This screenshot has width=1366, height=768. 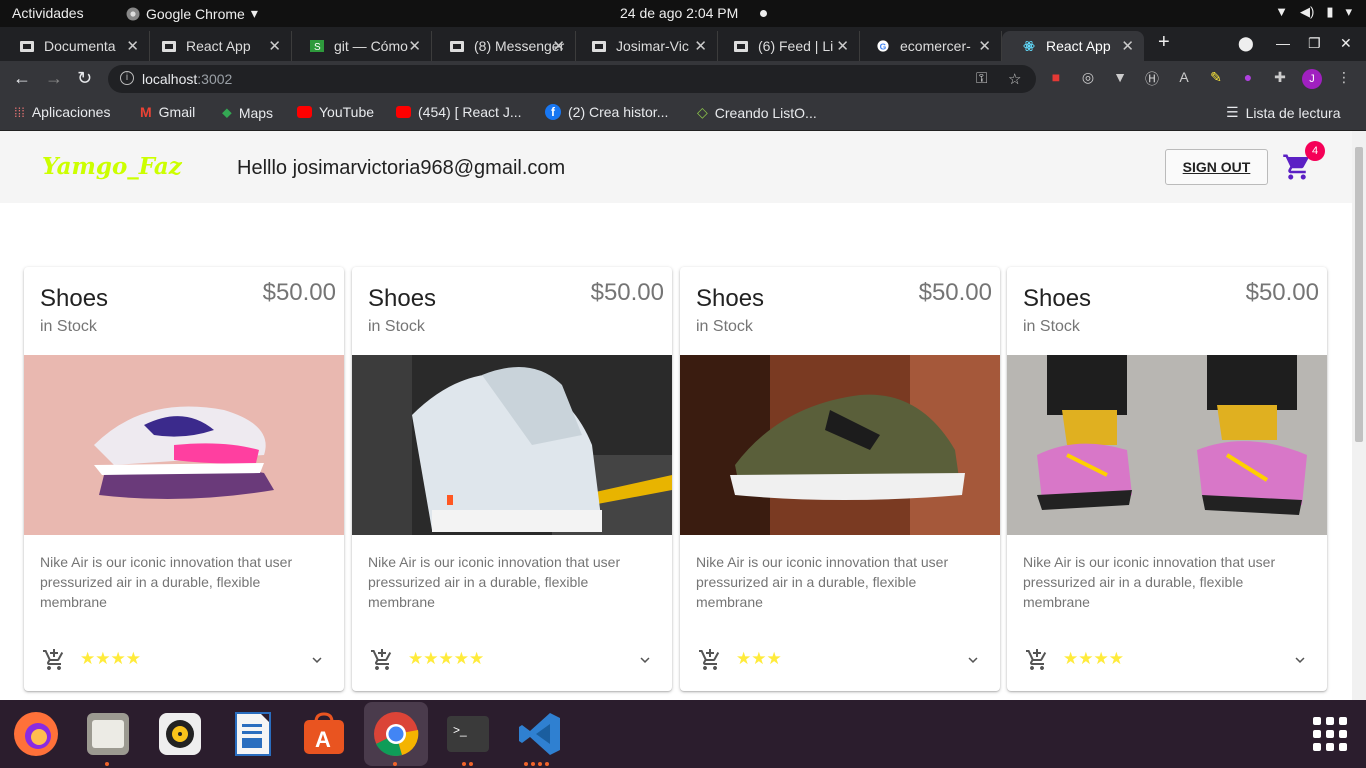 I want to click on tab-linkedin-feed: (6) Feed | Li ✕, so click(x=787, y=46).